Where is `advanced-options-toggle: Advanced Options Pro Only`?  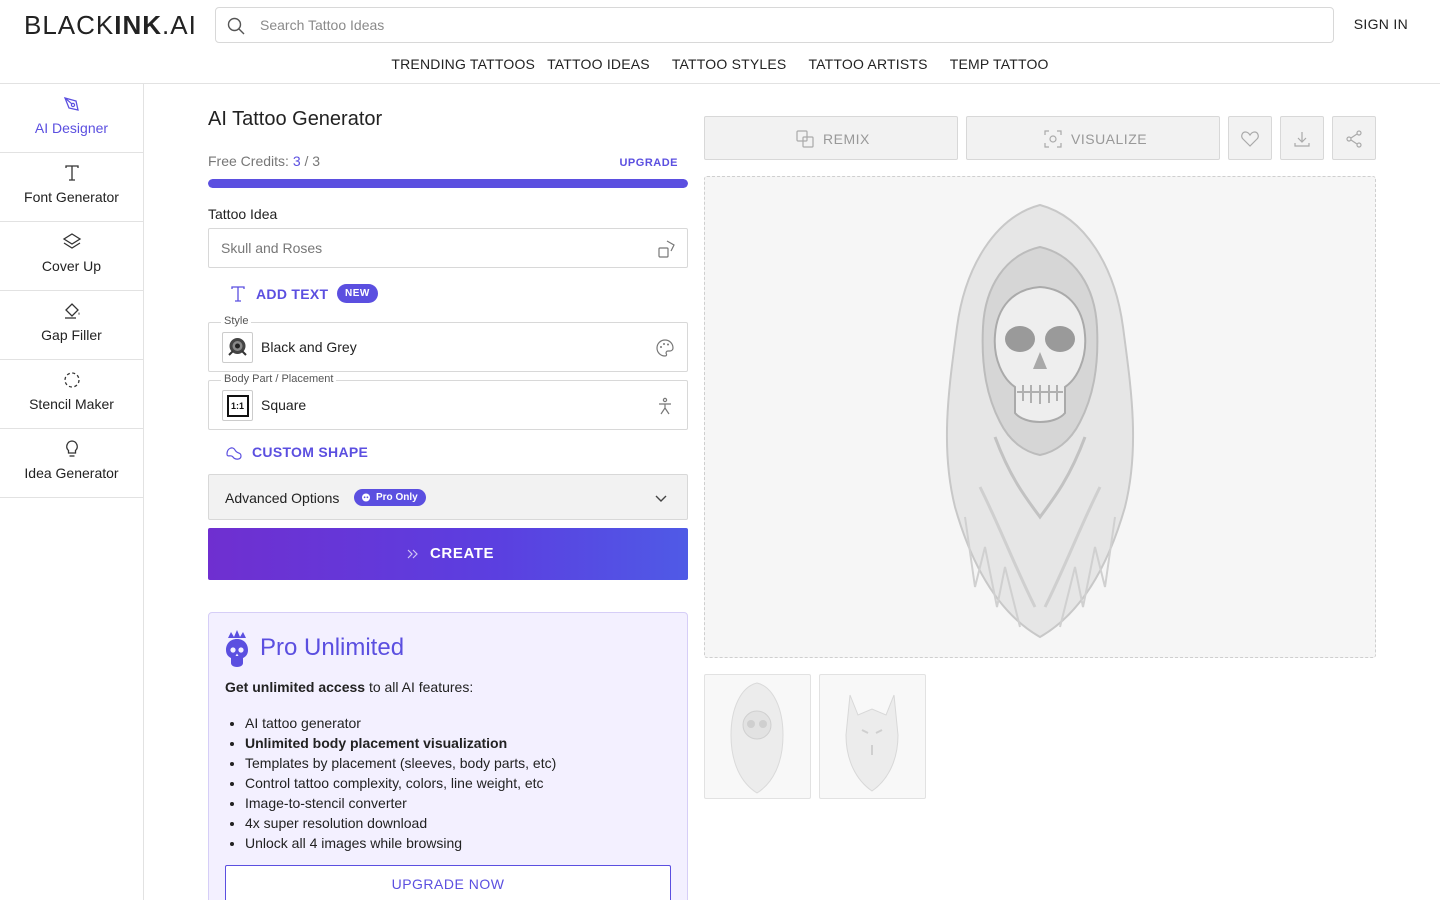
advanced-options-toggle: Advanced Options Pro Only is located at coordinates (448, 497).